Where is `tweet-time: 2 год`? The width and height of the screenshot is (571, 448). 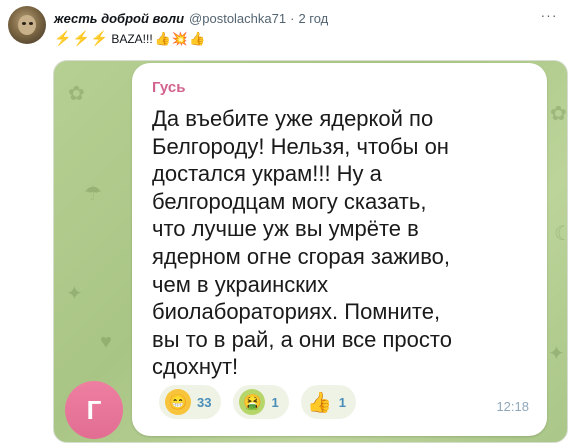 tweet-time: 2 год is located at coordinates (313, 18).